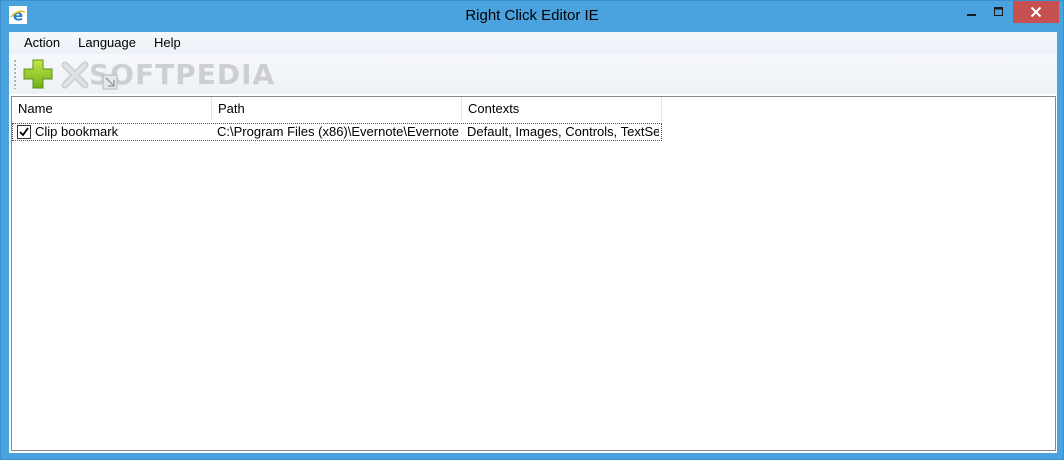 This screenshot has width=1064, height=460. Describe the element at coordinates (107, 43) in the screenshot. I see `menu-language: Language` at that location.